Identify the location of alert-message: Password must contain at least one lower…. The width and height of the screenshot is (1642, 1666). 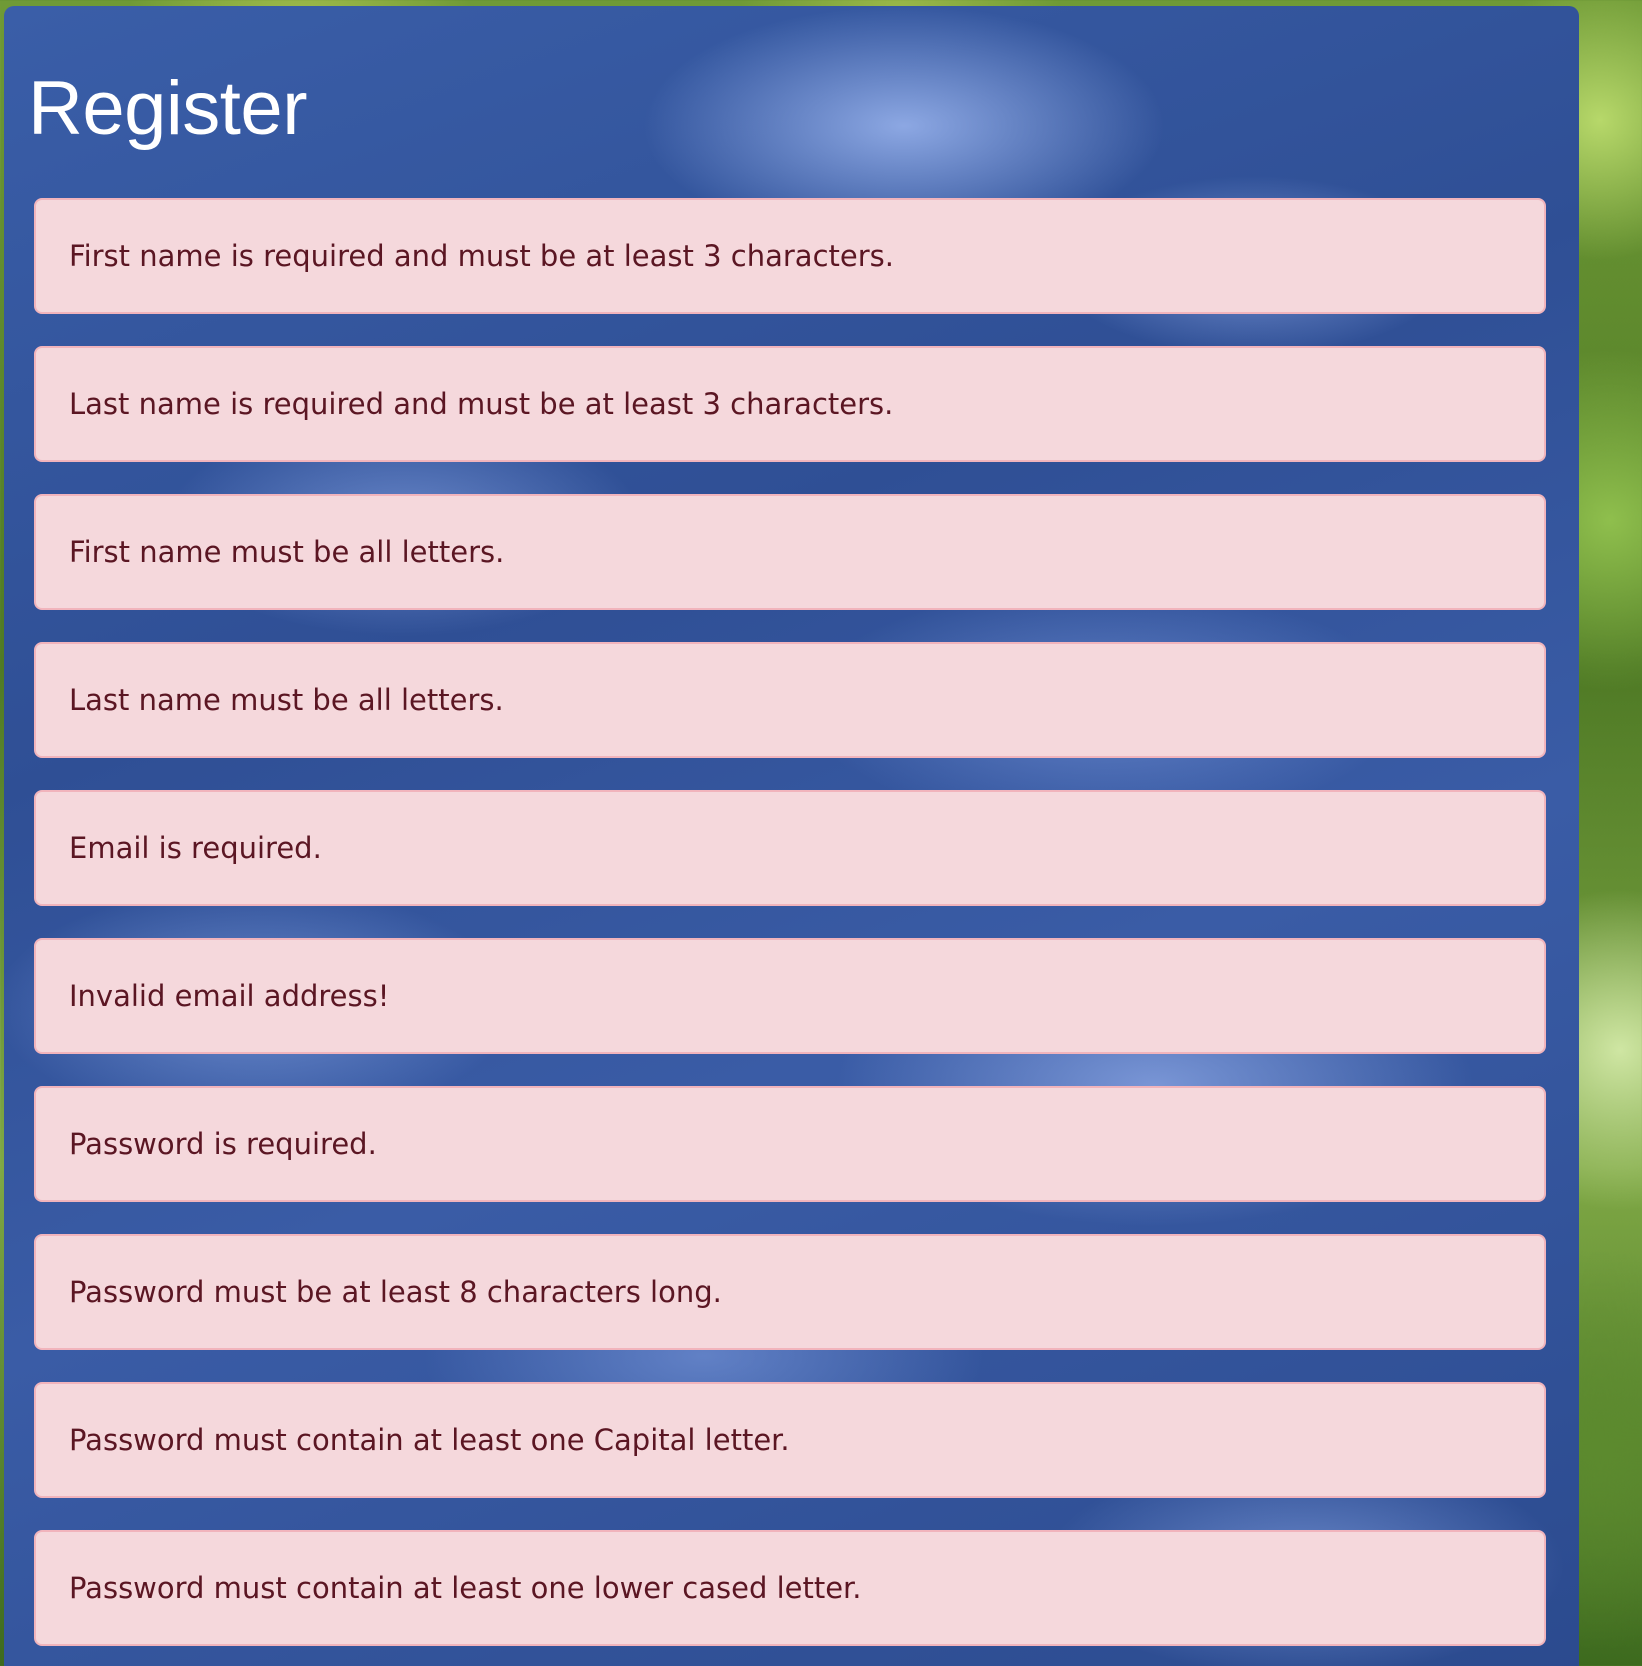
(465, 1588).